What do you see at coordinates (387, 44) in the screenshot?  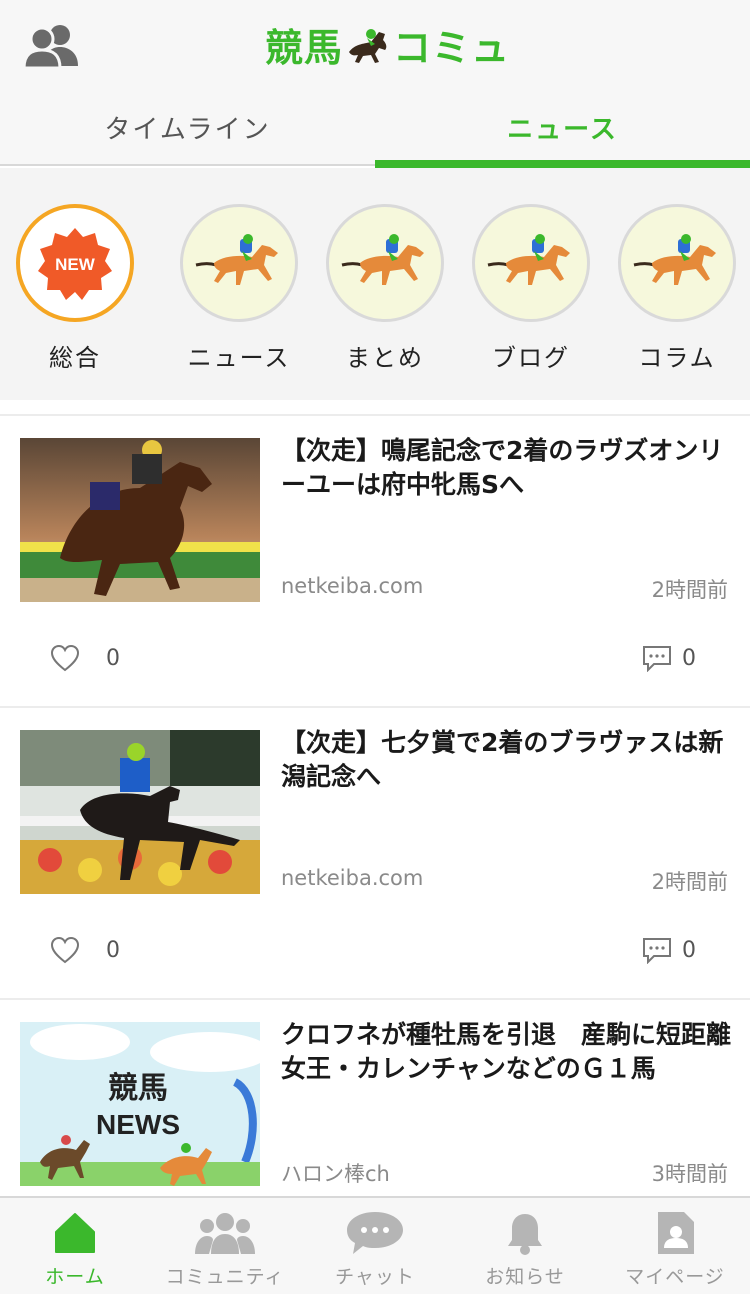 I see `app-logo: 競馬 コミュ` at bounding box center [387, 44].